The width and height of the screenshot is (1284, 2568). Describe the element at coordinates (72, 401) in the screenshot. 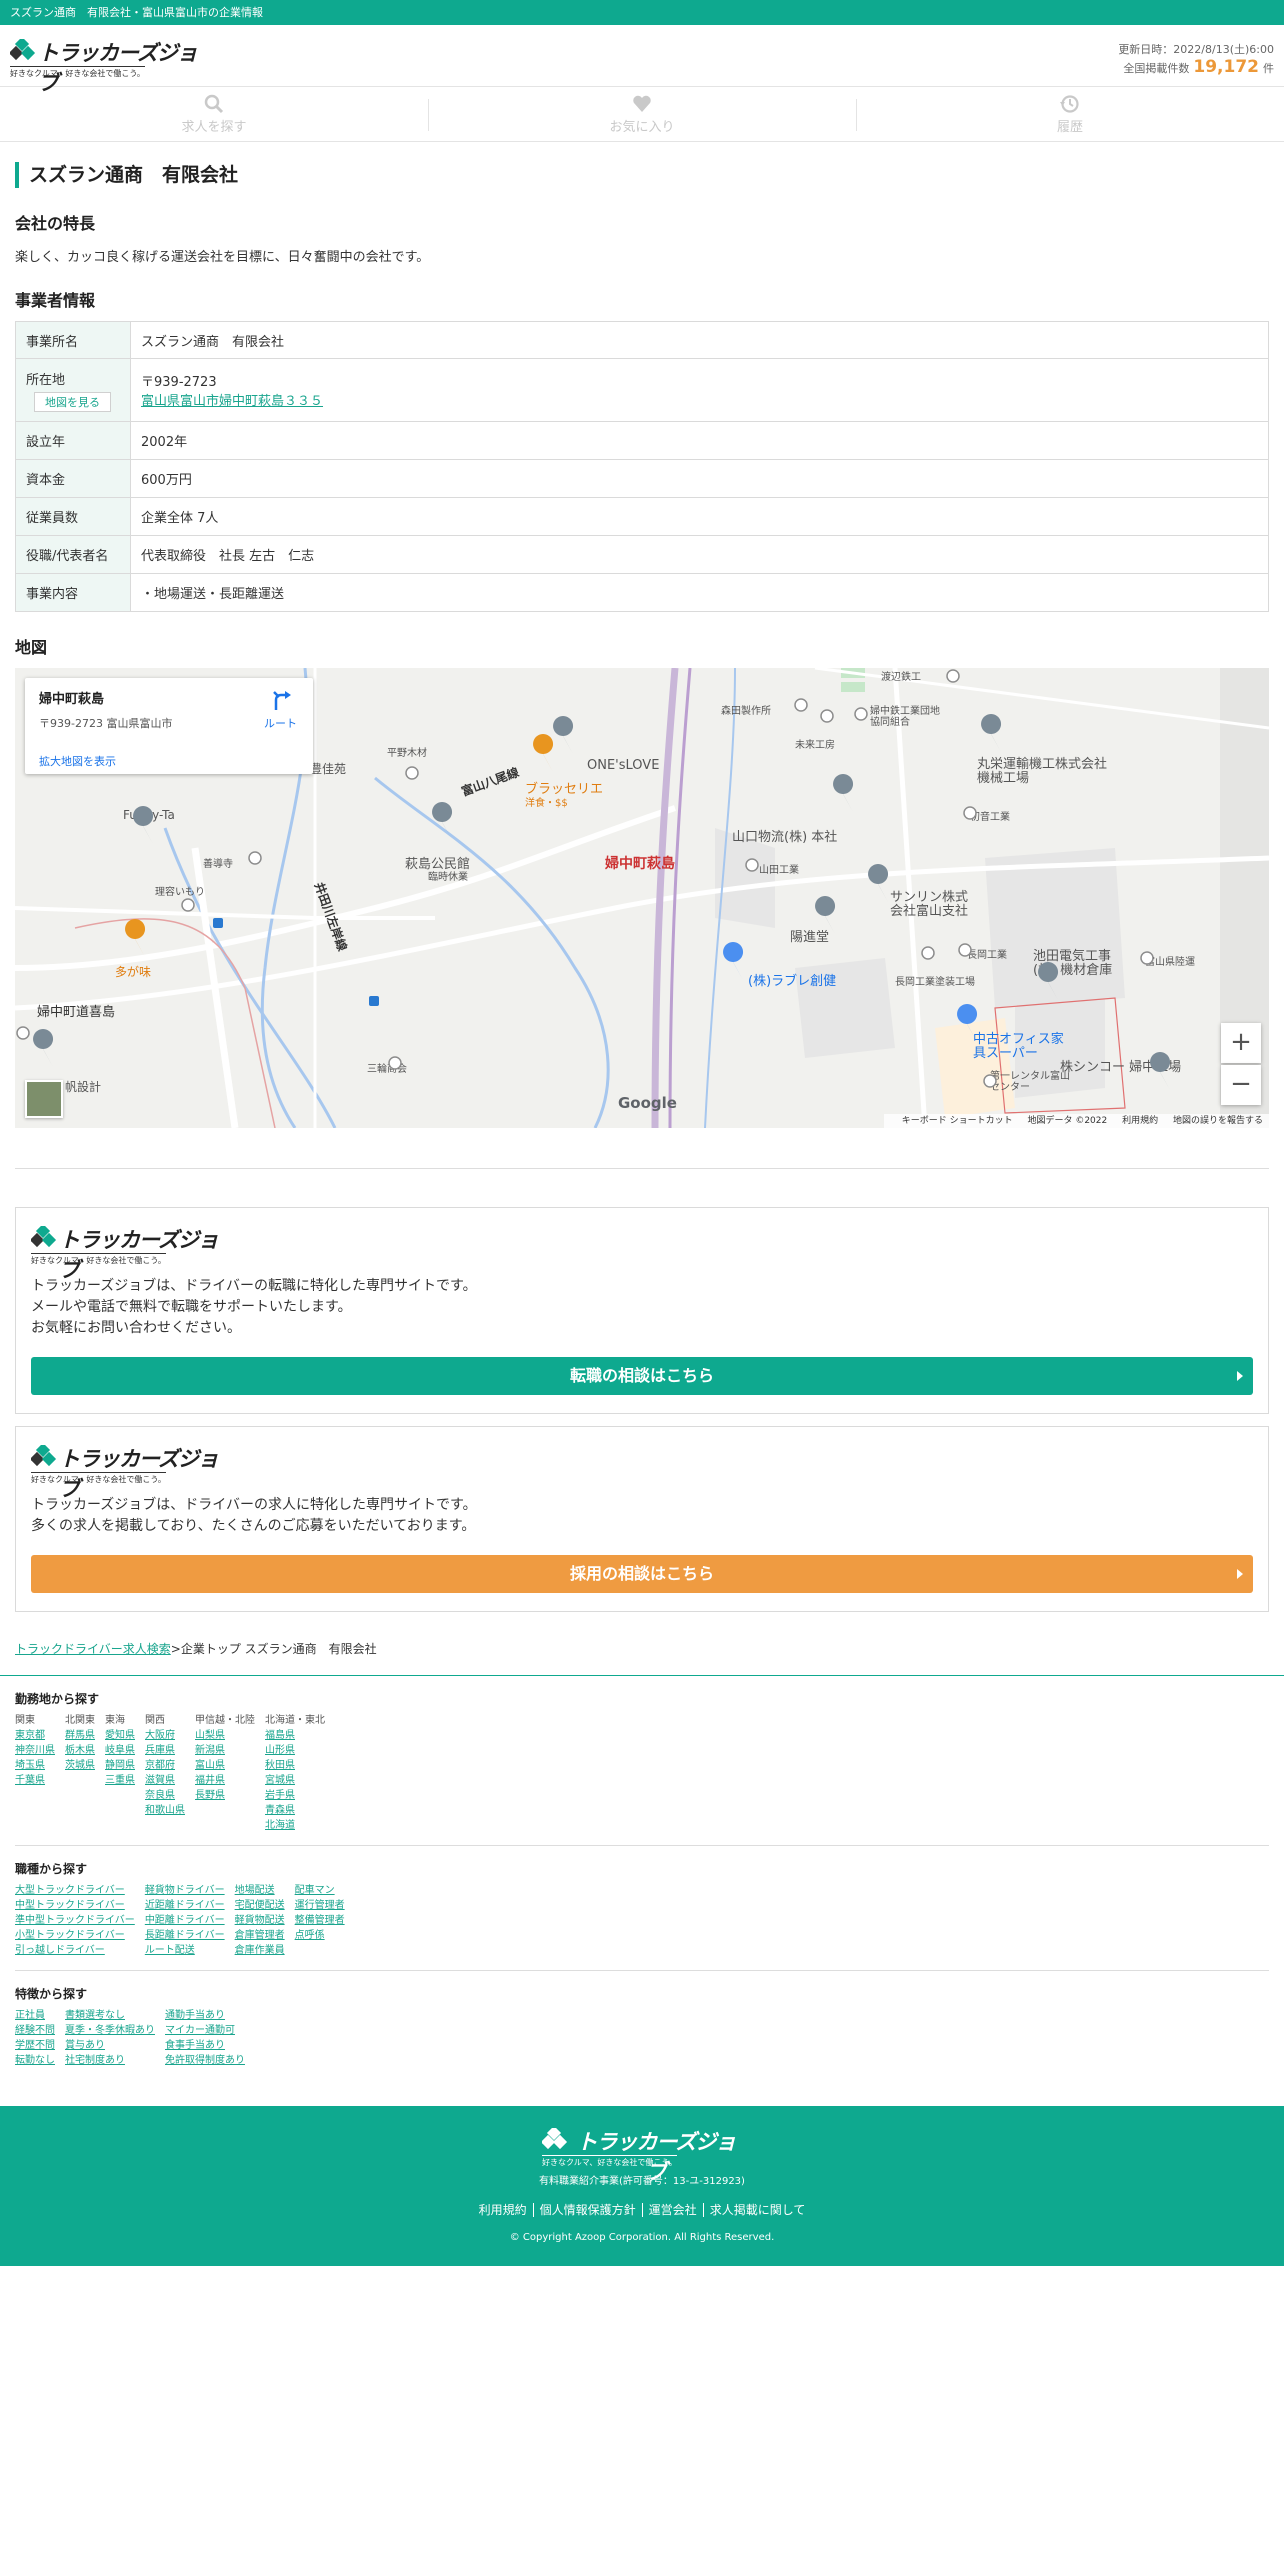

I see `show-map-button: 地図を見る` at that location.